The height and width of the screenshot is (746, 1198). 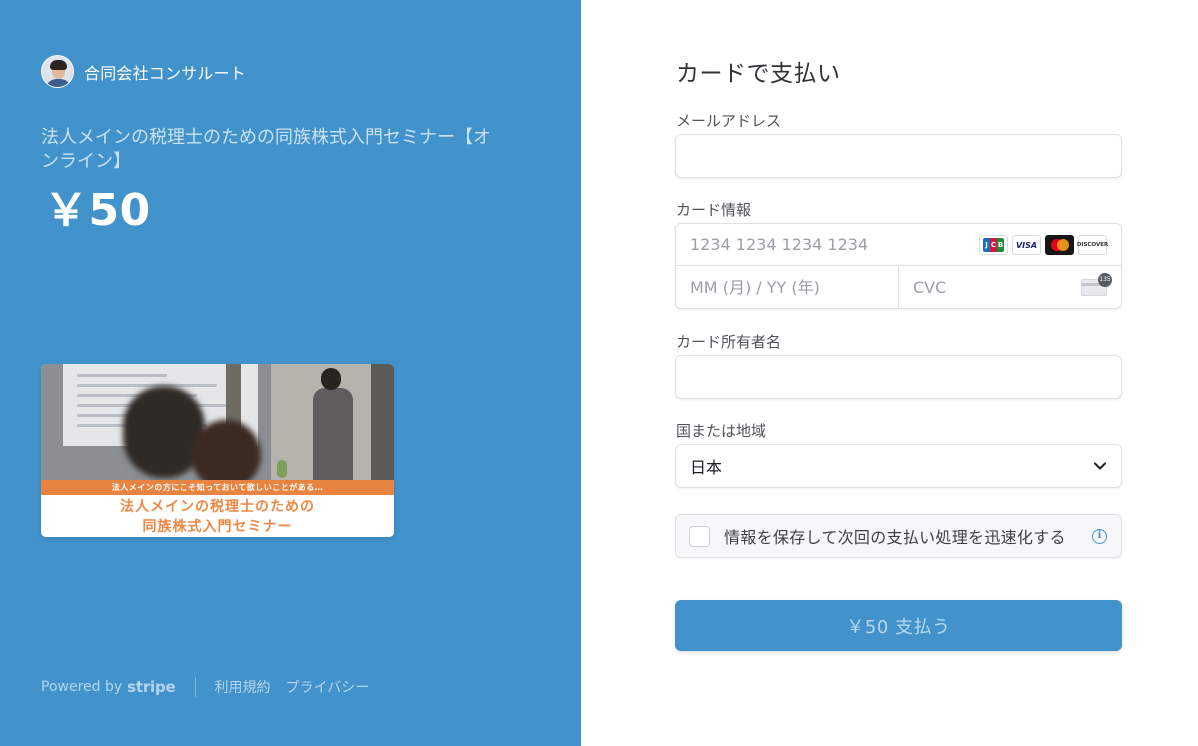 I want to click on cardholder-label: カード所有者名, so click(x=729, y=342).